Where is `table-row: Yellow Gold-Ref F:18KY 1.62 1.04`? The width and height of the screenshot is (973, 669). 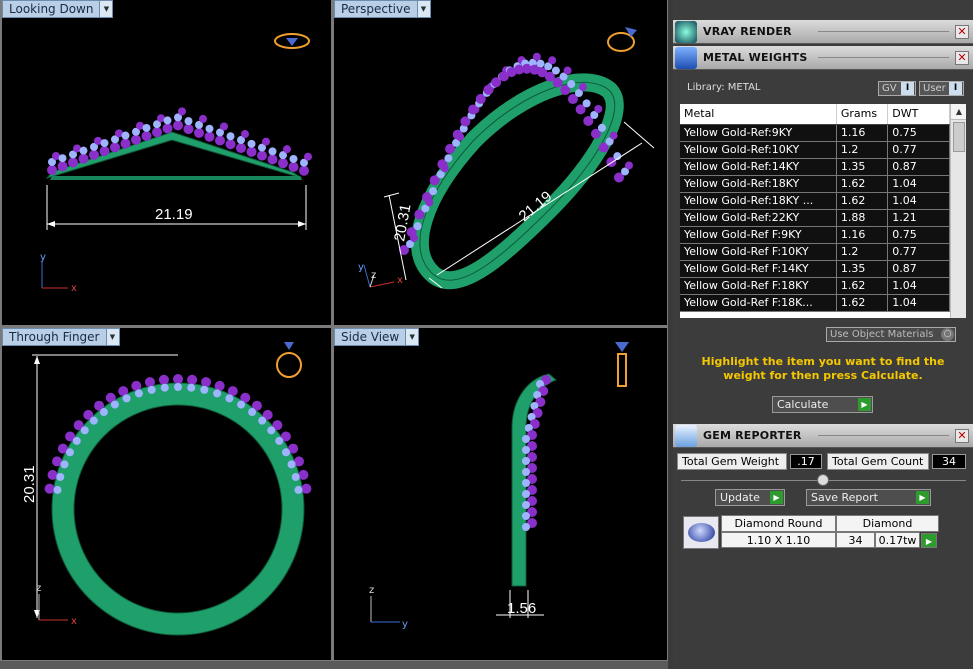
table-row: Yellow Gold-Ref F:18KY 1.62 1.04 is located at coordinates (815, 286).